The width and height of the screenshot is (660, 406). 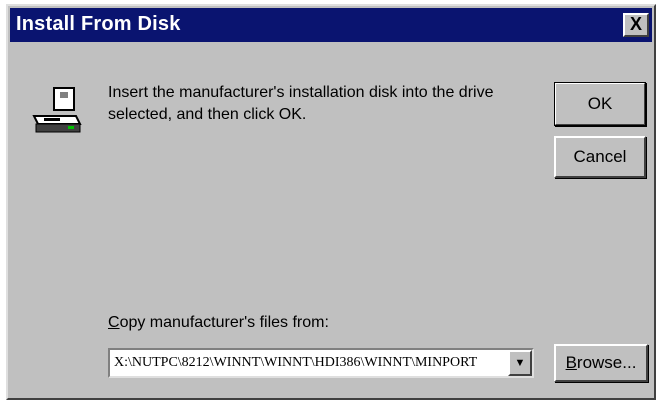 What do you see at coordinates (600, 104) in the screenshot?
I see `ok-button: OK` at bounding box center [600, 104].